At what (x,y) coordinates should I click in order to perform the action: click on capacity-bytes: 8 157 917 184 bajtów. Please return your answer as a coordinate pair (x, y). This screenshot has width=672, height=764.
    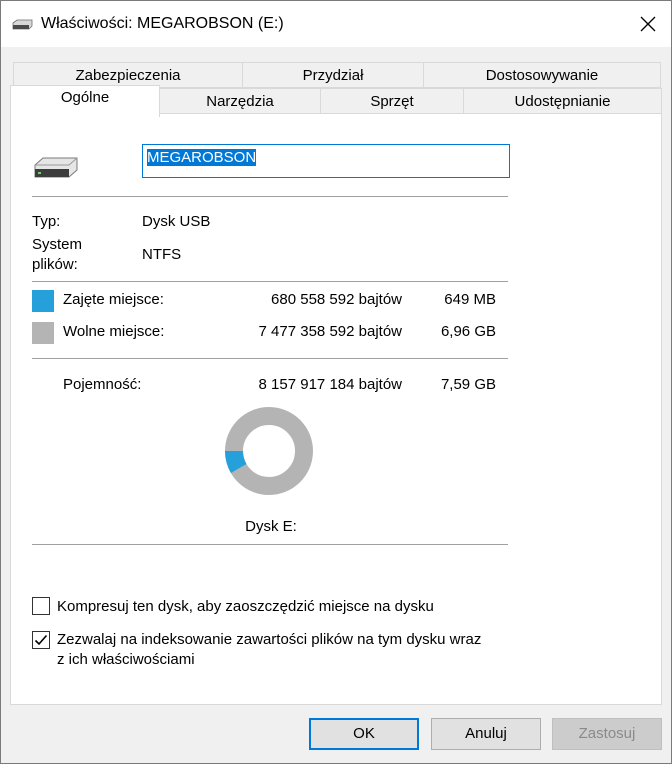
    Looking at the image, I should click on (330, 384).